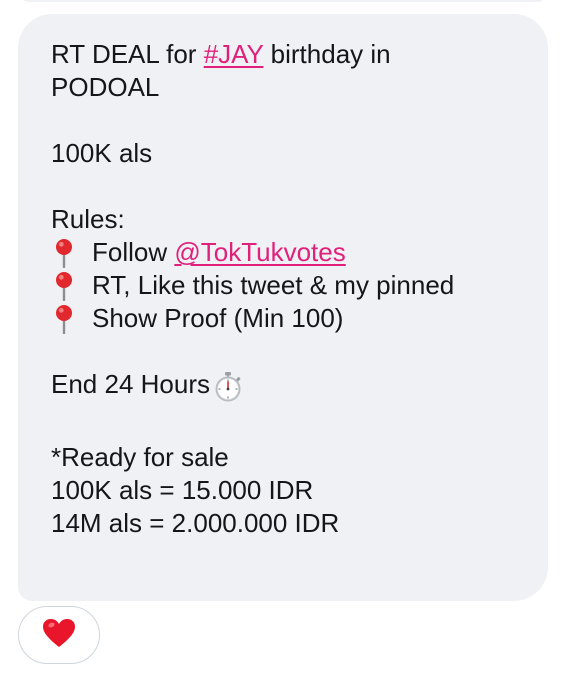 Image resolution: width=568 pixels, height=674 pixels. I want to click on message-line-1: RT DEAL for #JAY birthday in, so click(287, 54).